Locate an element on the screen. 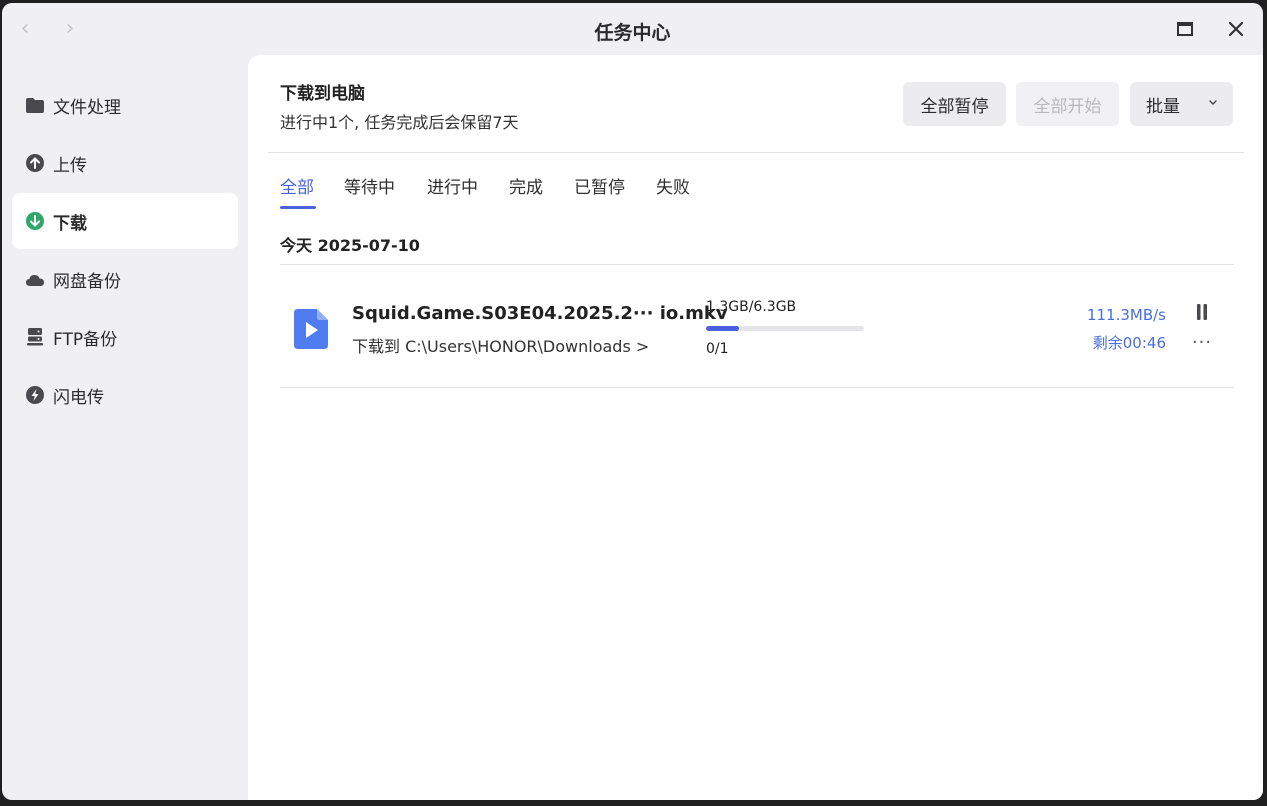 The width and height of the screenshot is (1267, 806). tab-all: 全部 is located at coordinates (298, 191).